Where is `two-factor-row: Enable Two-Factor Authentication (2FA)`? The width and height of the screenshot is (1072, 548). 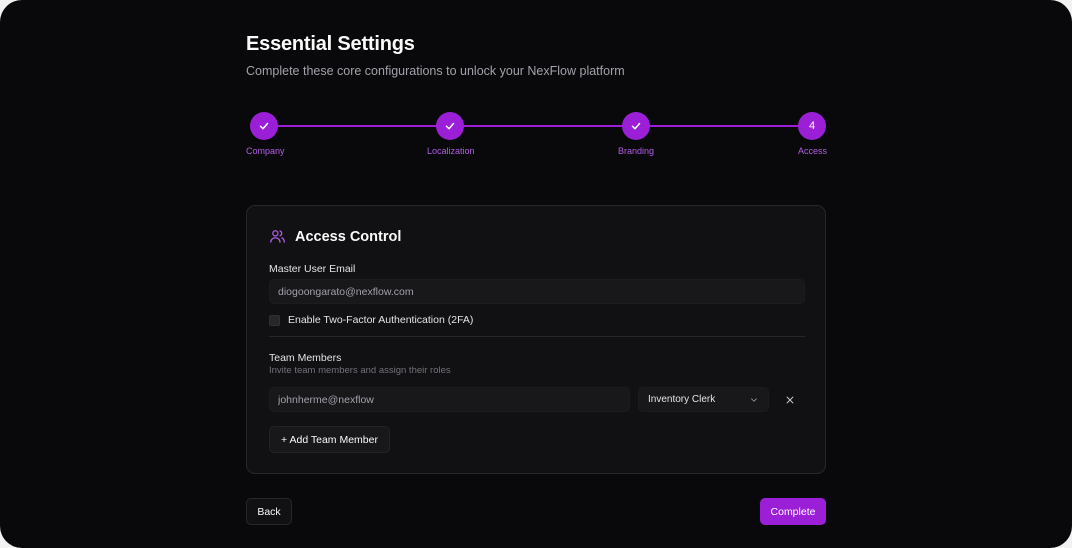 two-factor-row: Enable Two-Factor Authentication (2FA) is located at coordinates (371, 320).